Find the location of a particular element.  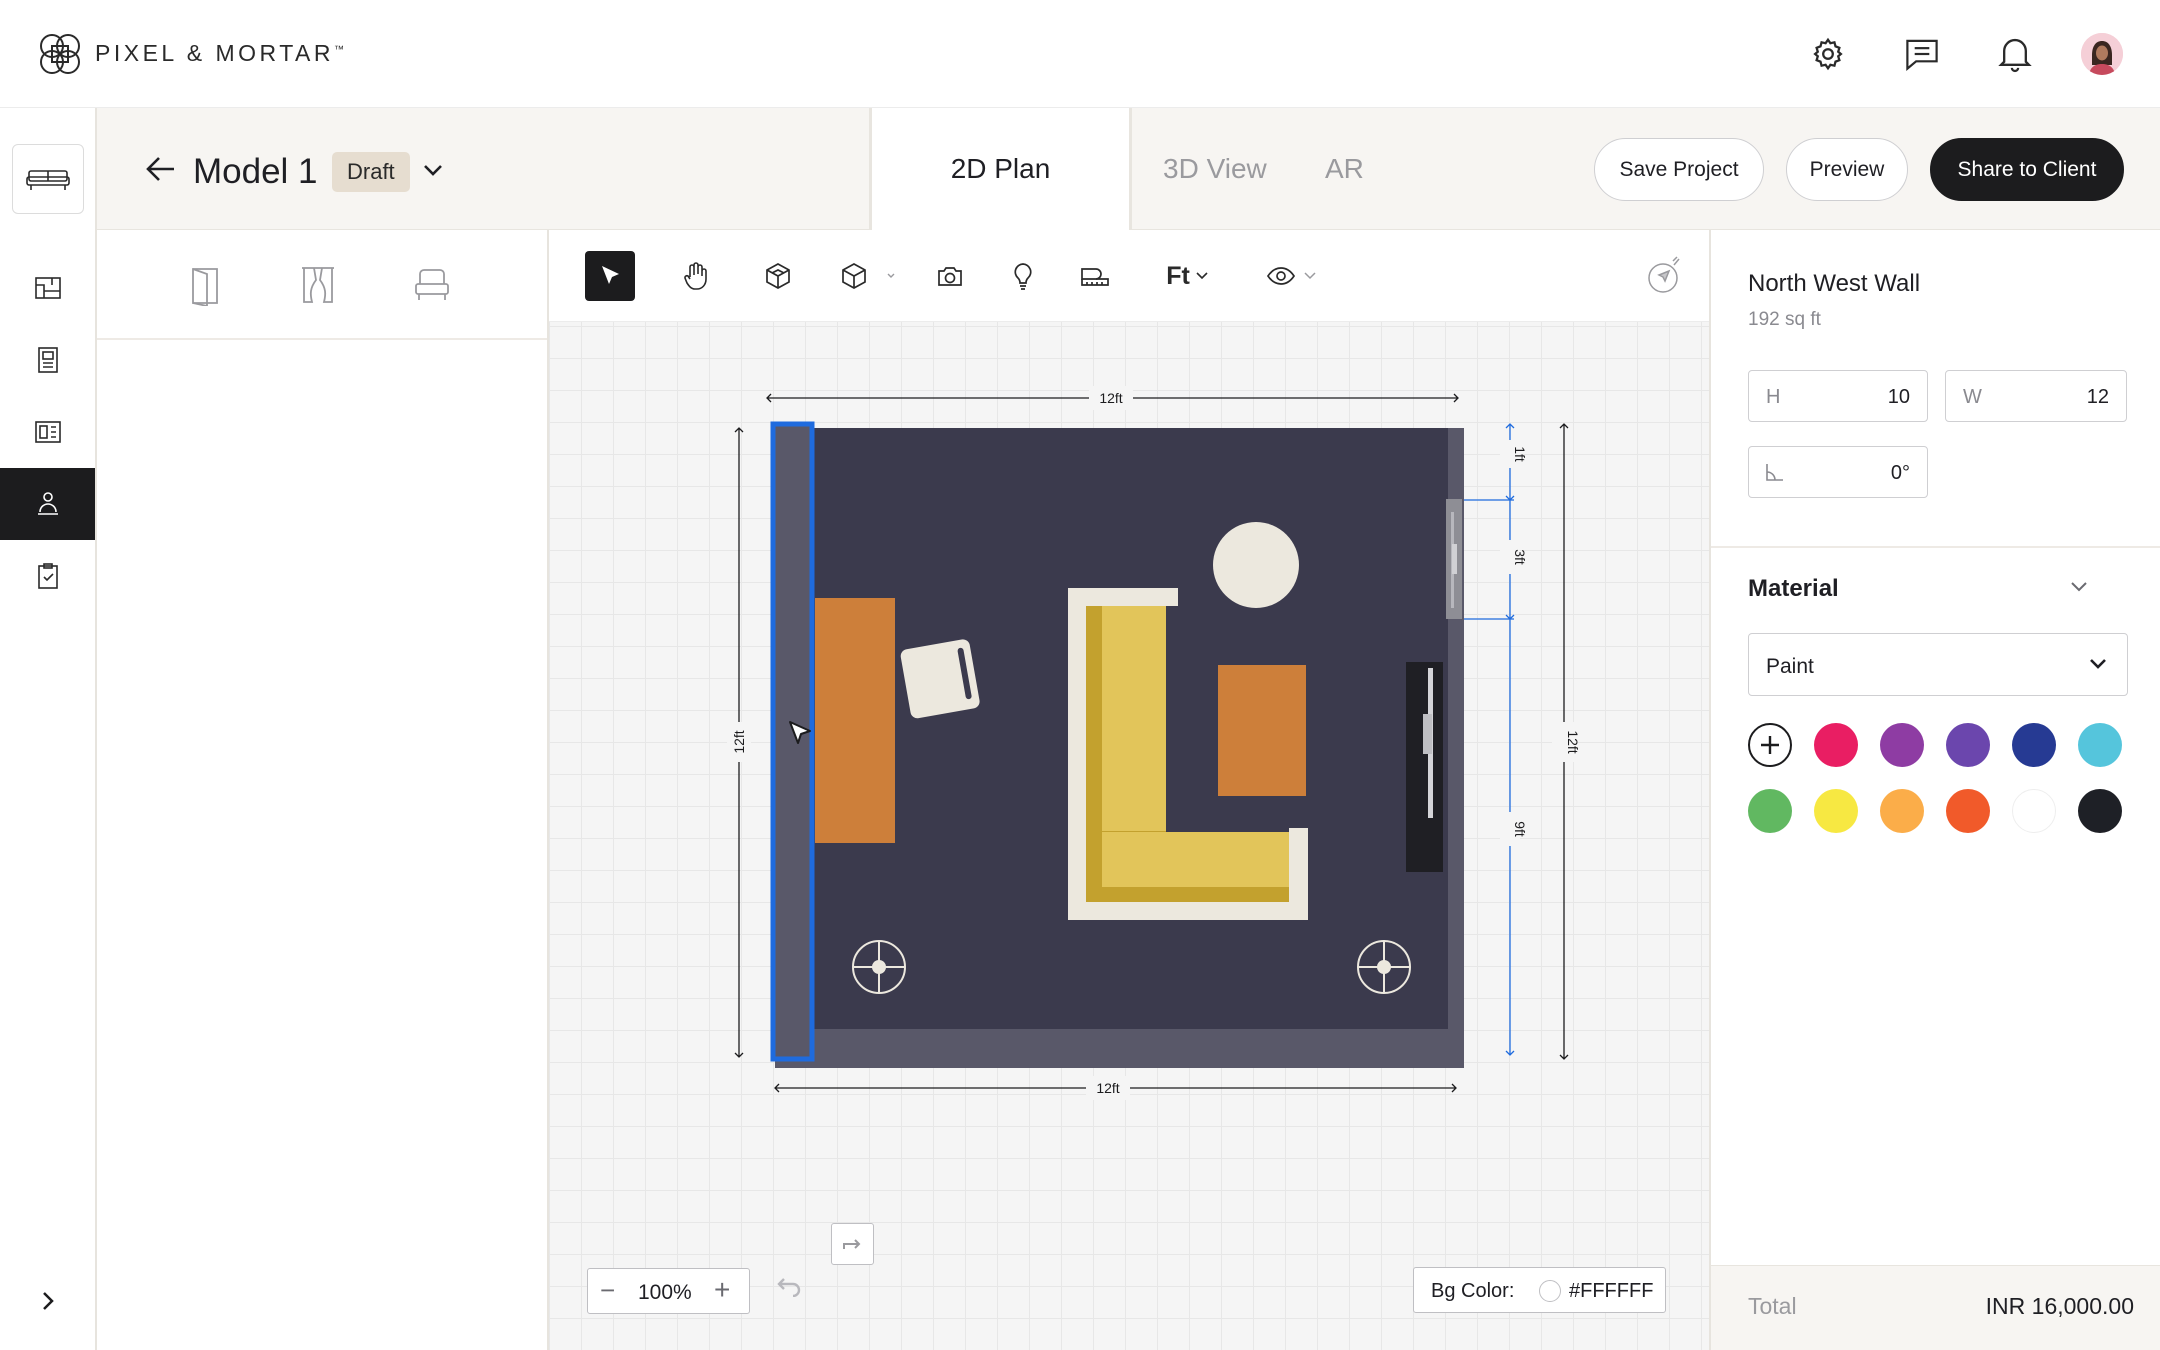

width-field: W 12 is located at coordinates (2036, 396).